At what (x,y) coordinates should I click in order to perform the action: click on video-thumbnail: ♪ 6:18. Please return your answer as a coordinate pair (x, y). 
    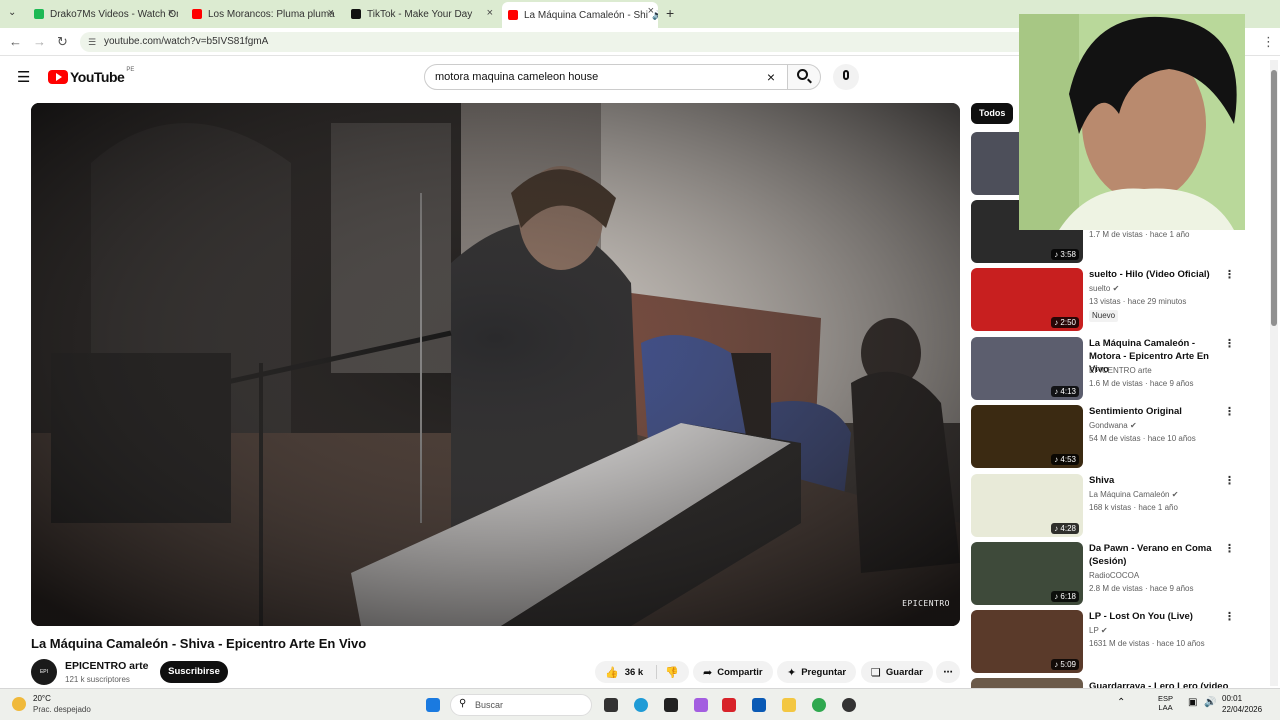
    Looking at the image, I should click on (1027, 573).